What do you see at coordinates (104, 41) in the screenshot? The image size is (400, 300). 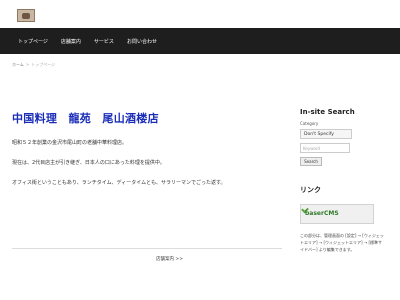 I see `nav-item-service: サービス` at bounding box center [104, 41].